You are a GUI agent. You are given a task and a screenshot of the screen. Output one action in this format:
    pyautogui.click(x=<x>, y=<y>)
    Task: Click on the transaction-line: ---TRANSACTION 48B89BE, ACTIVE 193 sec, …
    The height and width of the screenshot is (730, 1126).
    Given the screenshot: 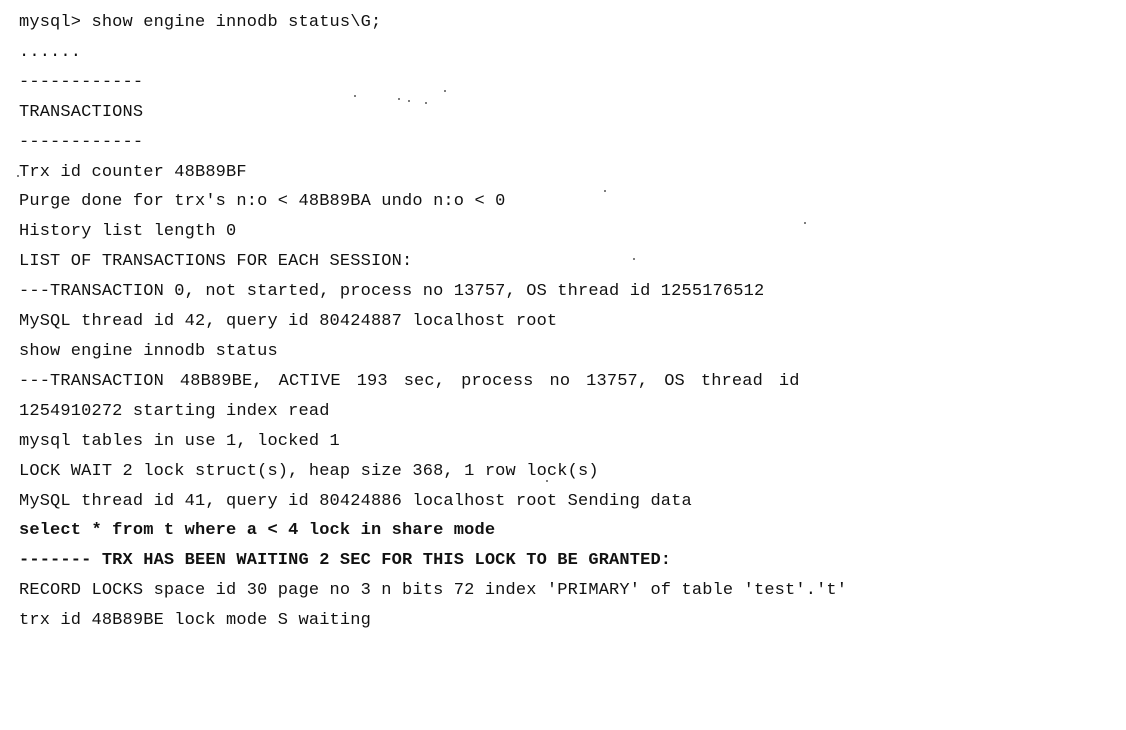 What is the action you would take?
    pyautogui.click(x=409, y=381)
    